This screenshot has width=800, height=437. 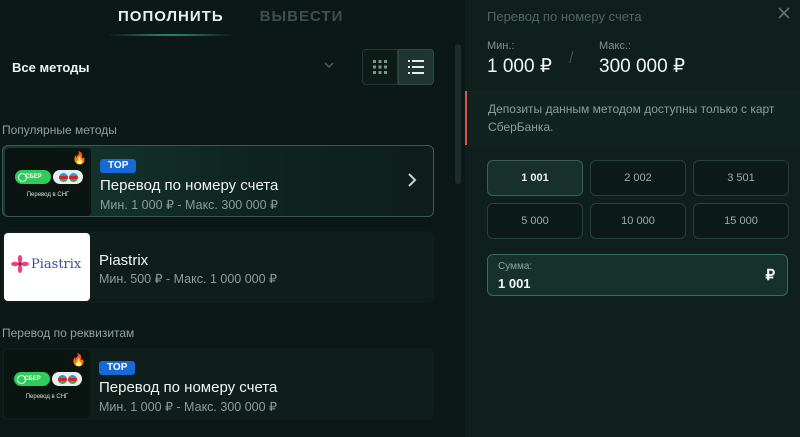 What do you see at coordinates (501, 46) in the screenshot?
I see `min-label: Мин.:` at bounding box center [501, 46].